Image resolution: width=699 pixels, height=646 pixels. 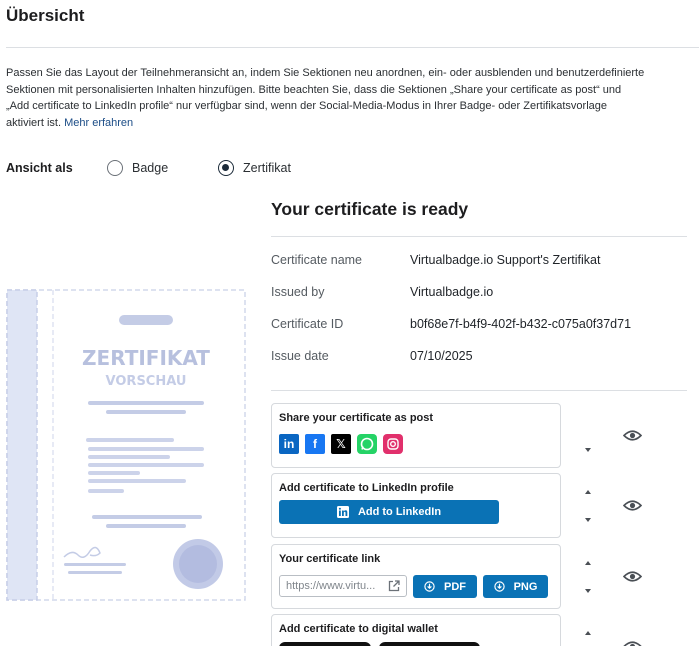 I want to click on linkedin-icon, so click(x=342, y=512).